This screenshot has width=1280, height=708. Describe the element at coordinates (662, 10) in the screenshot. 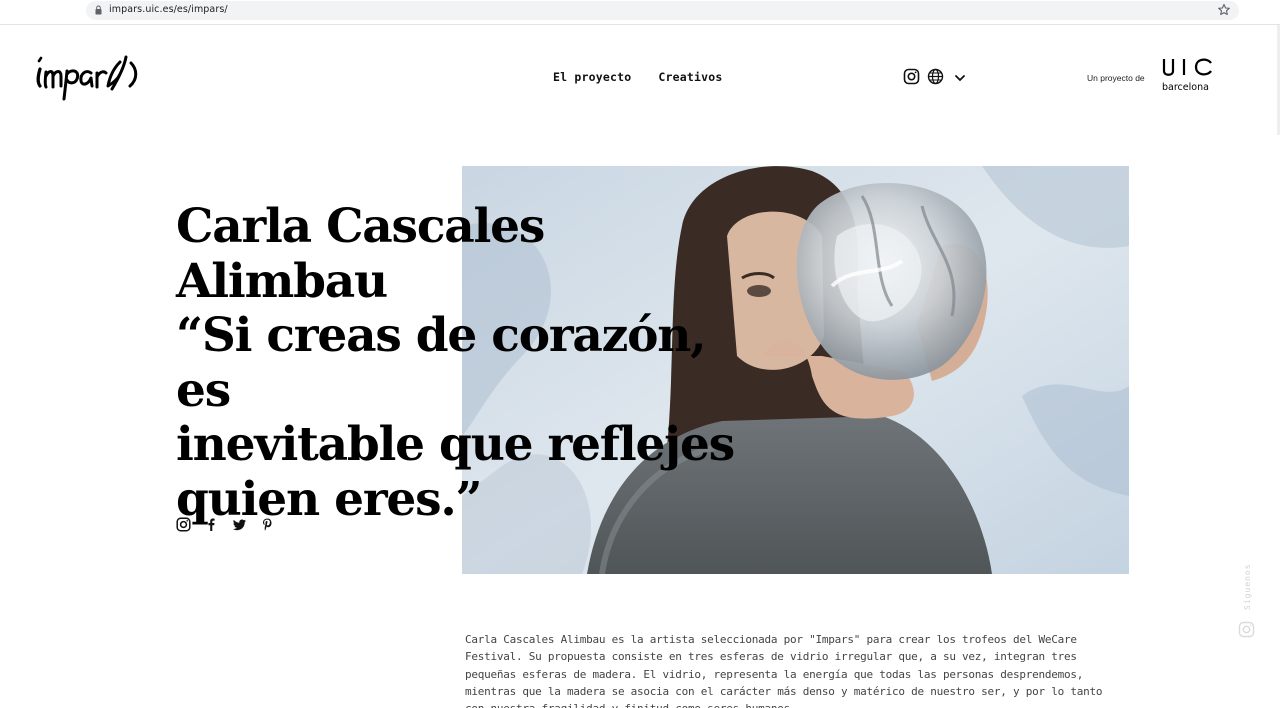

I see `address-bar: impars.uic.es/es/impars/` at that location.